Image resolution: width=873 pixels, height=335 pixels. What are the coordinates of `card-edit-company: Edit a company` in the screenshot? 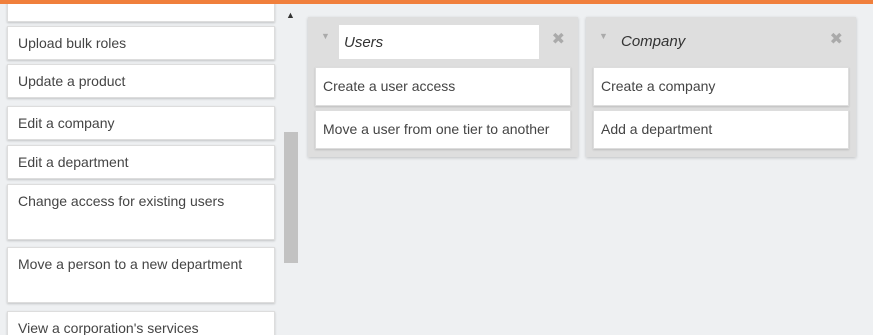 It's located at (141, 123).